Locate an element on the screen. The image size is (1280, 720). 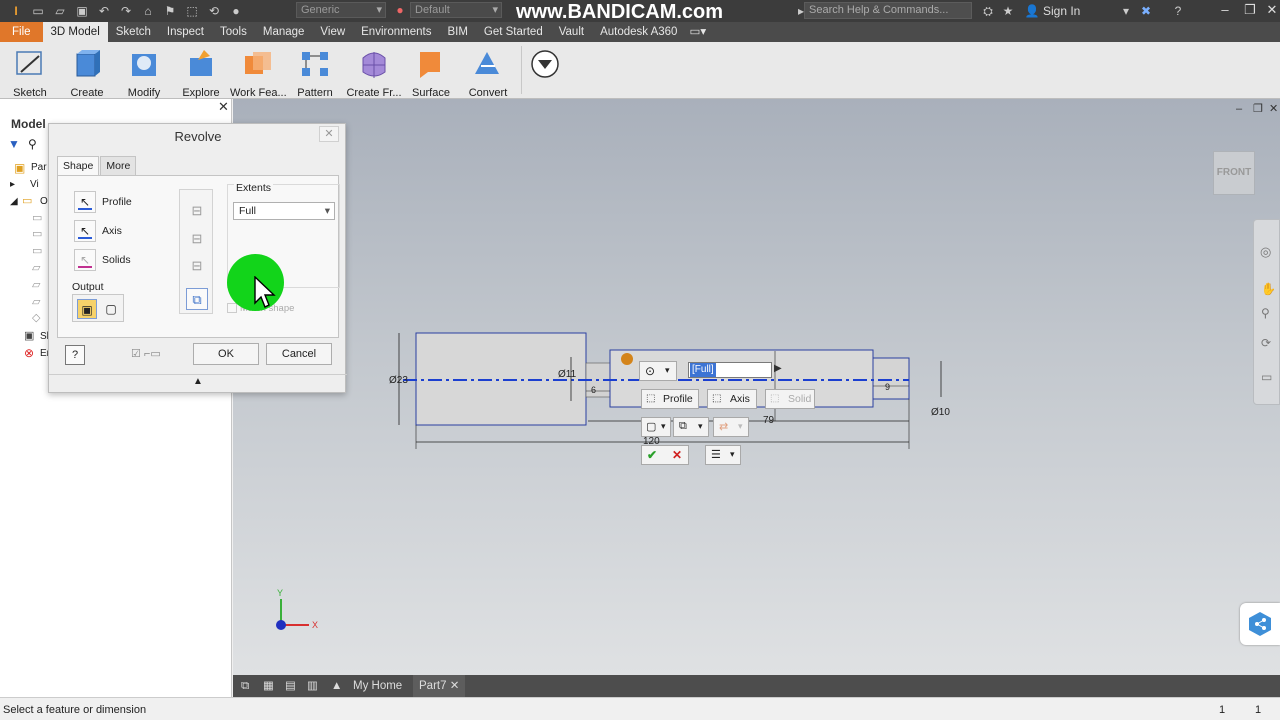
share-button is located at coordinates (1260, 624).